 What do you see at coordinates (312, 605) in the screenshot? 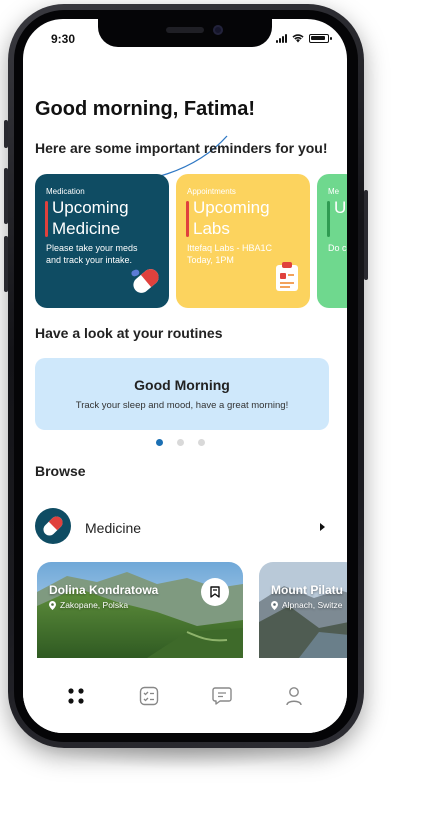
I see `place-location-text: Alpnach, Switze` at bounding box center [312, 605].